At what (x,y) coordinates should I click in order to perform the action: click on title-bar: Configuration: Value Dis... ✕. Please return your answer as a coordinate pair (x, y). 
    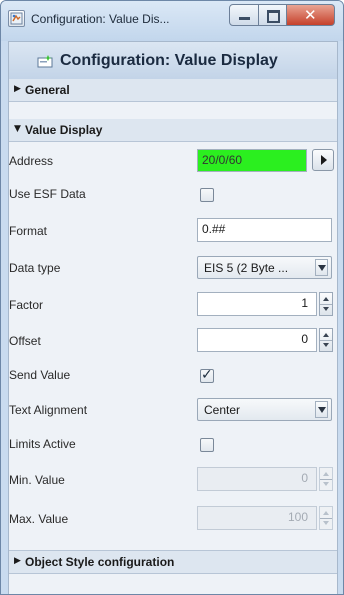
    Looking at the image, I should click on (172, 21).